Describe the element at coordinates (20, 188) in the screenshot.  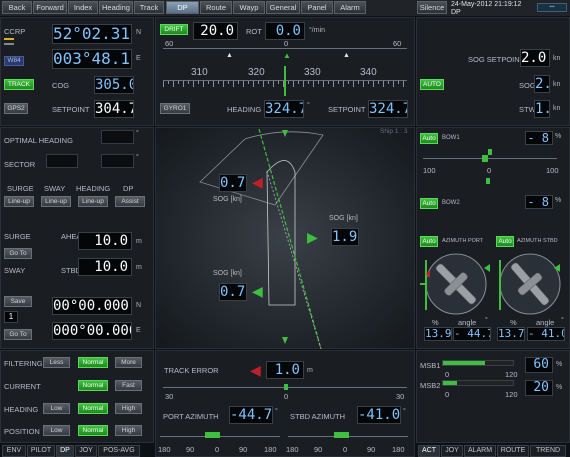
I see `col-surge: SURGE` at that location.